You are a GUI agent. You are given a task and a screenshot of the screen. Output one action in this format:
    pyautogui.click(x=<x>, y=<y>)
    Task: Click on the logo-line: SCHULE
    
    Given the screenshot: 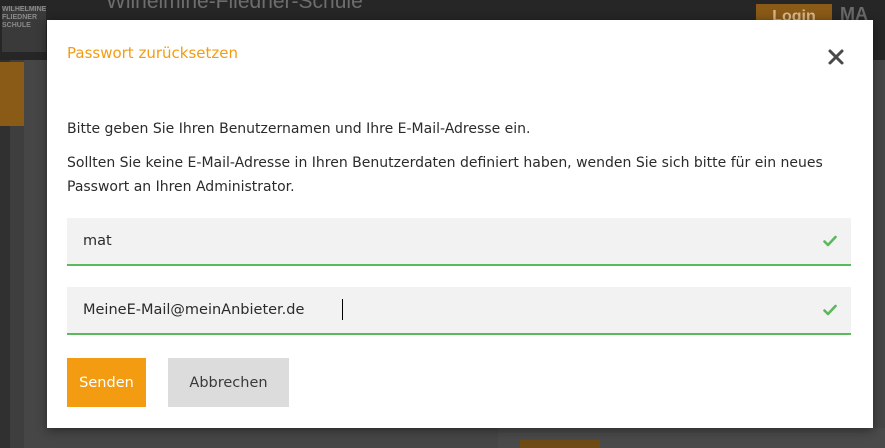 What is the action you would take?
    pyautogui.click(x=16, y=25)
    